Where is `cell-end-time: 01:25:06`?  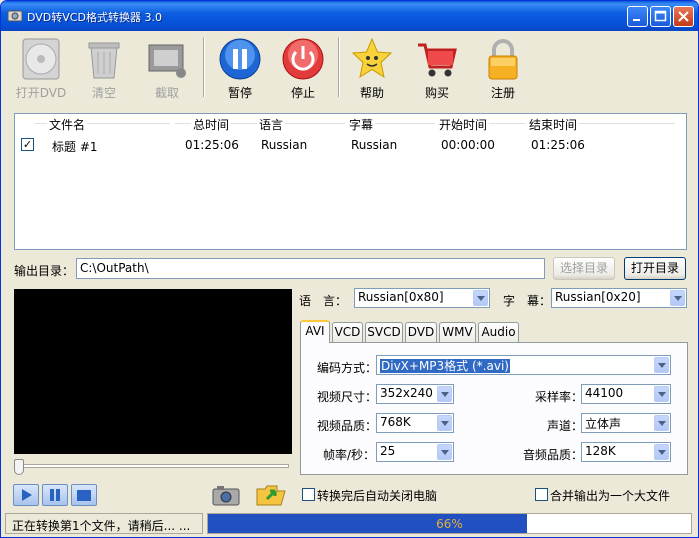
cell-end-time: 01:25:06 is located at coordinates (558, 145).